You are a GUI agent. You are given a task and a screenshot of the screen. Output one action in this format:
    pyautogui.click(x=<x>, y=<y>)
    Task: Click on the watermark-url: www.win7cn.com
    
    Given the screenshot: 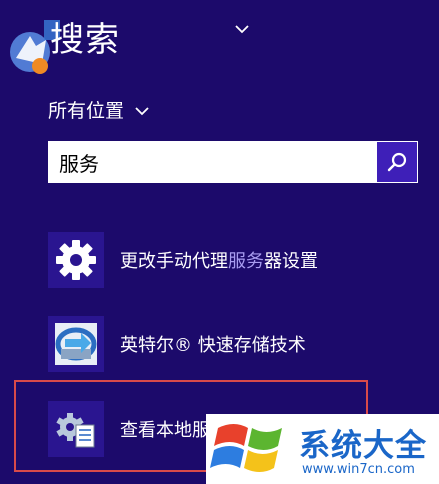 What is the action you would take?
    pyautogui.click(x=358, y=469)
    